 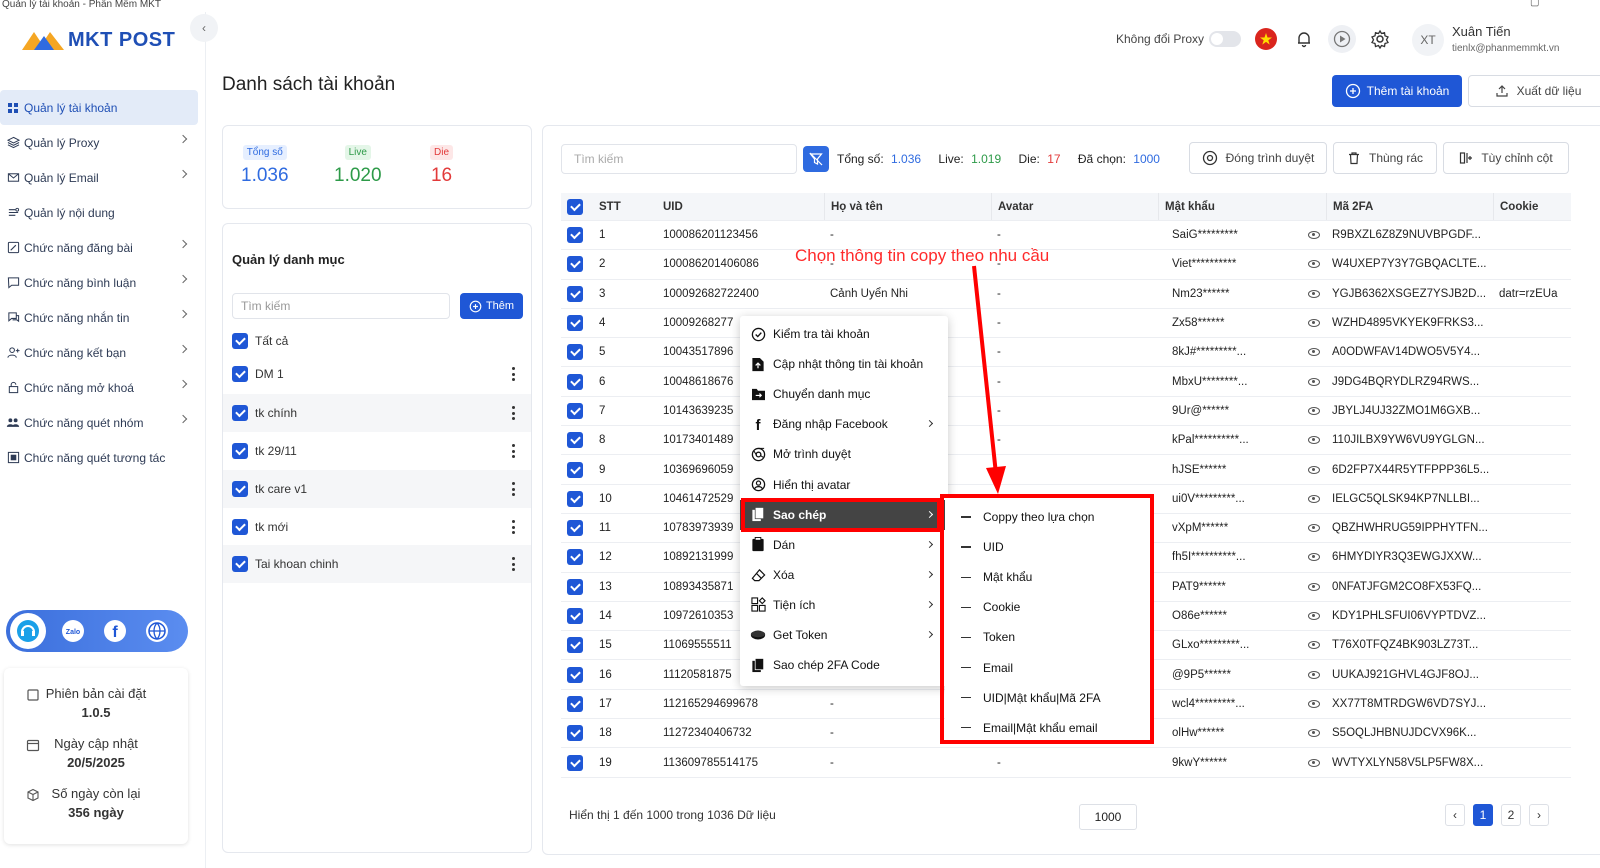 I want to click on sidebar-item-5: Chức năng đăng bài, so click(x=103, y=247).